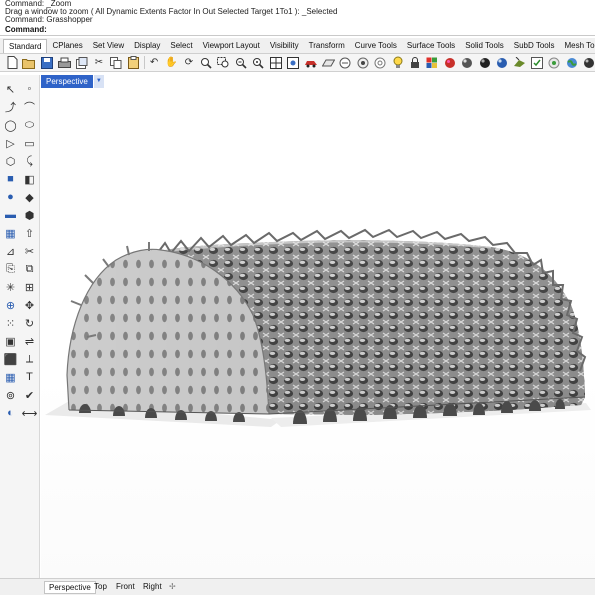  I want to click on view-tab-top: Top, so click(100, 587).